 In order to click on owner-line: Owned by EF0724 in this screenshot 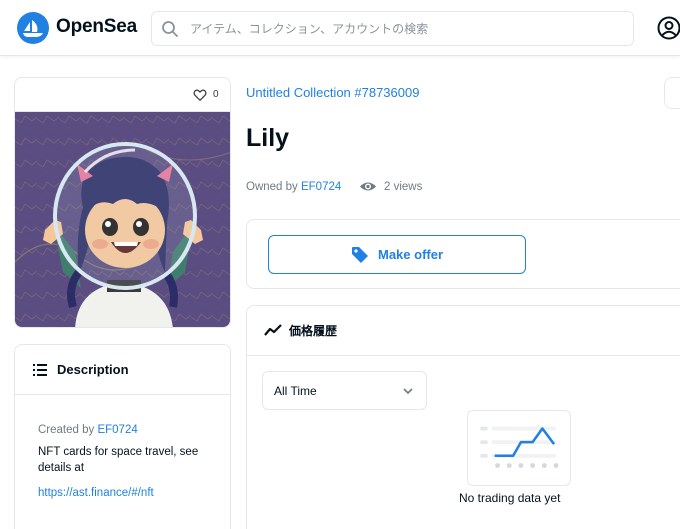, I will do `click(293, 187)`.